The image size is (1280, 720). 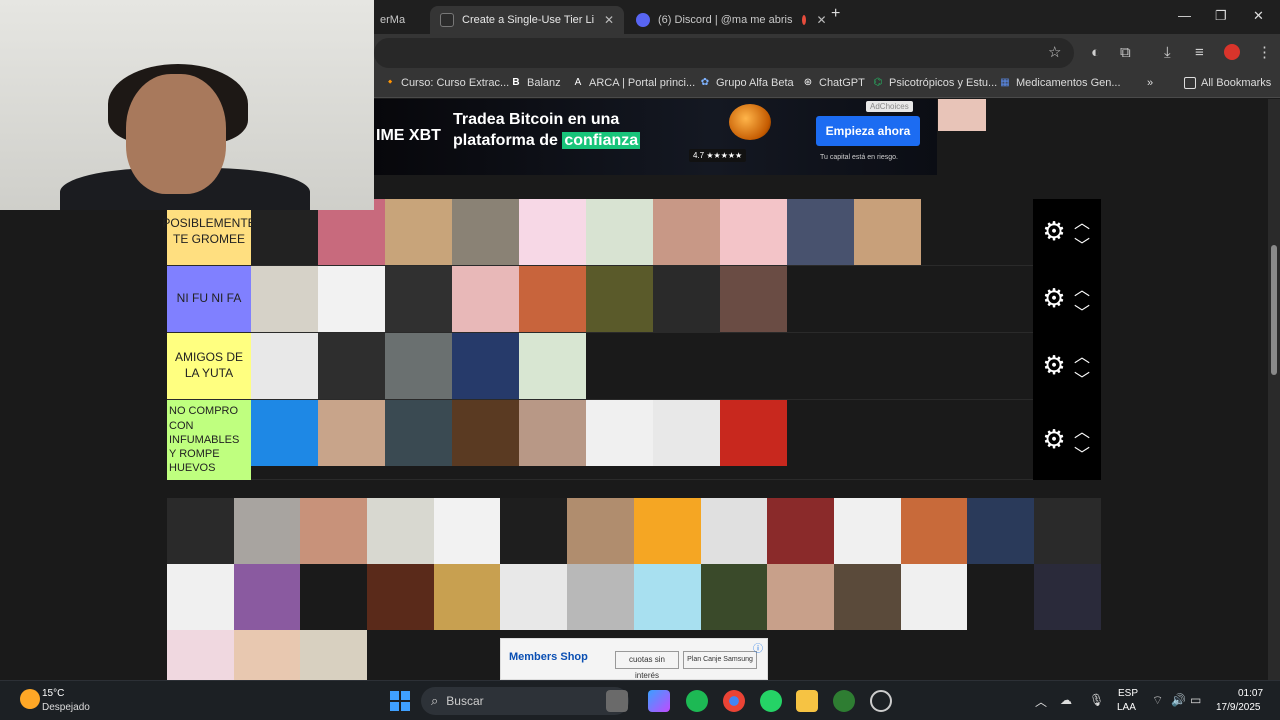 I want to click on tier-label: AMIGOS DE LA YUTA, so click(x=209, y=366).